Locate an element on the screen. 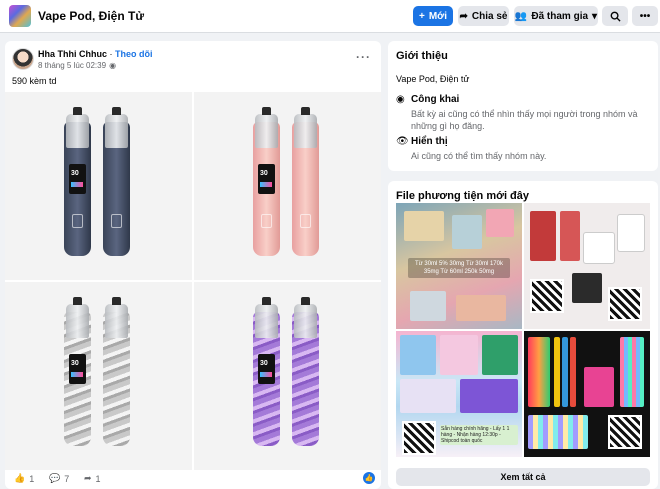 This screenshot has width=660, height=489. more-dots-icon: ••• is located at coordinates (645, 16).